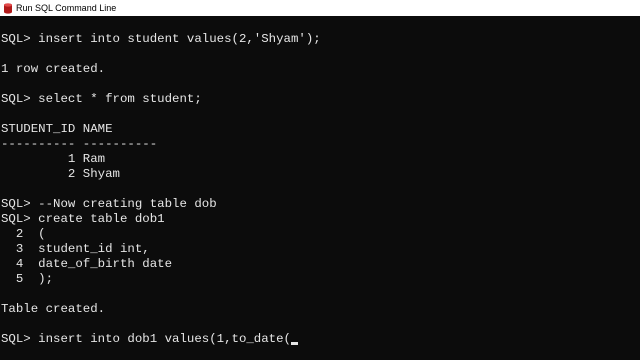 This screenshot has width=640, height=360. I want to click on window-title: Run SQL Command Line, so click(66, 8).